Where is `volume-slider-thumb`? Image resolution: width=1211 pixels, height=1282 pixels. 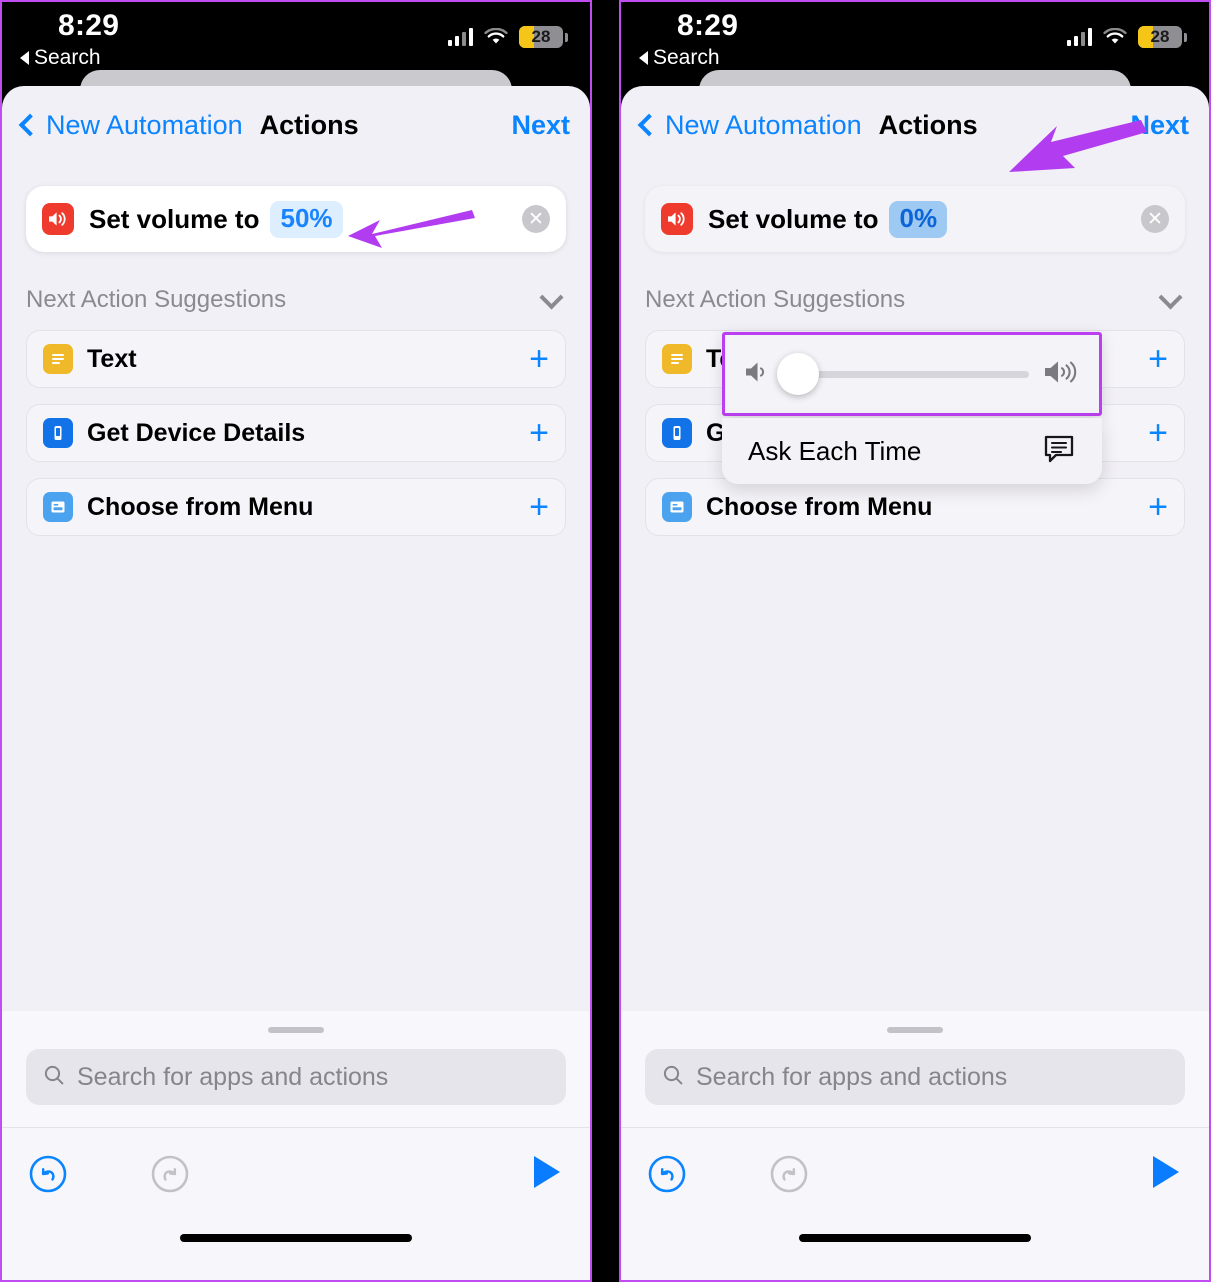 volume-slider-thumb is located at coordinates (798, 374).